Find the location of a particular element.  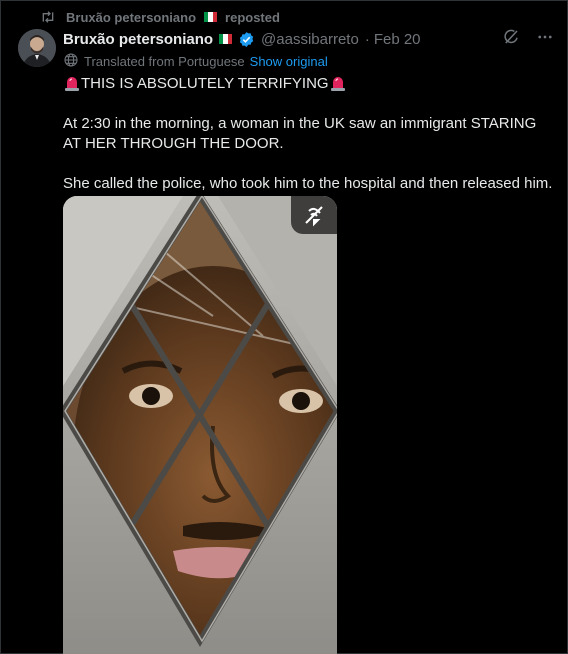

avatar is located at coordinates (37, 48).